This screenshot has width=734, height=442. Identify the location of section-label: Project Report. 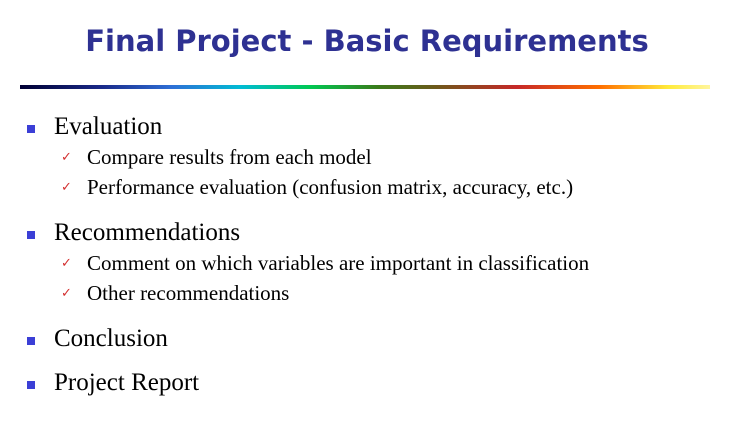
(127, 382).